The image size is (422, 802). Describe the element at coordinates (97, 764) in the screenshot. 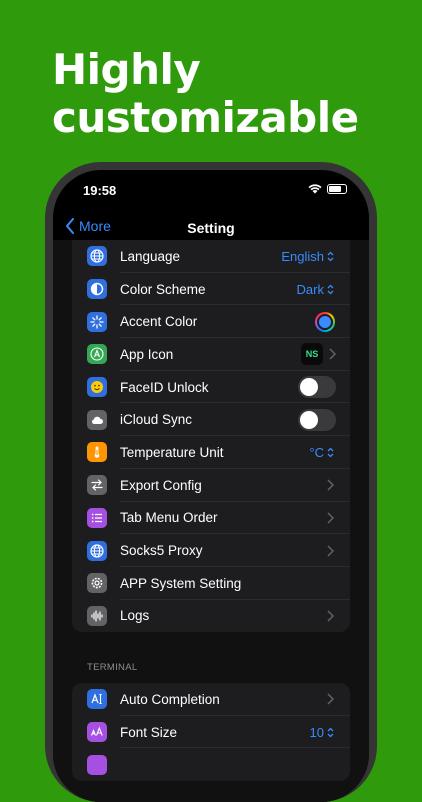

I see `palette-icon` at that location.